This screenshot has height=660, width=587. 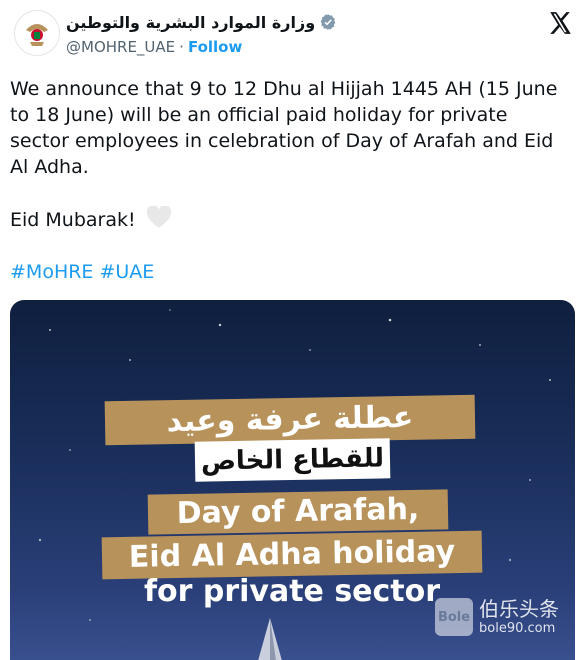 I want to click on english-title-line2: Eid Al Adha holiday, so click(x=292, y=555).